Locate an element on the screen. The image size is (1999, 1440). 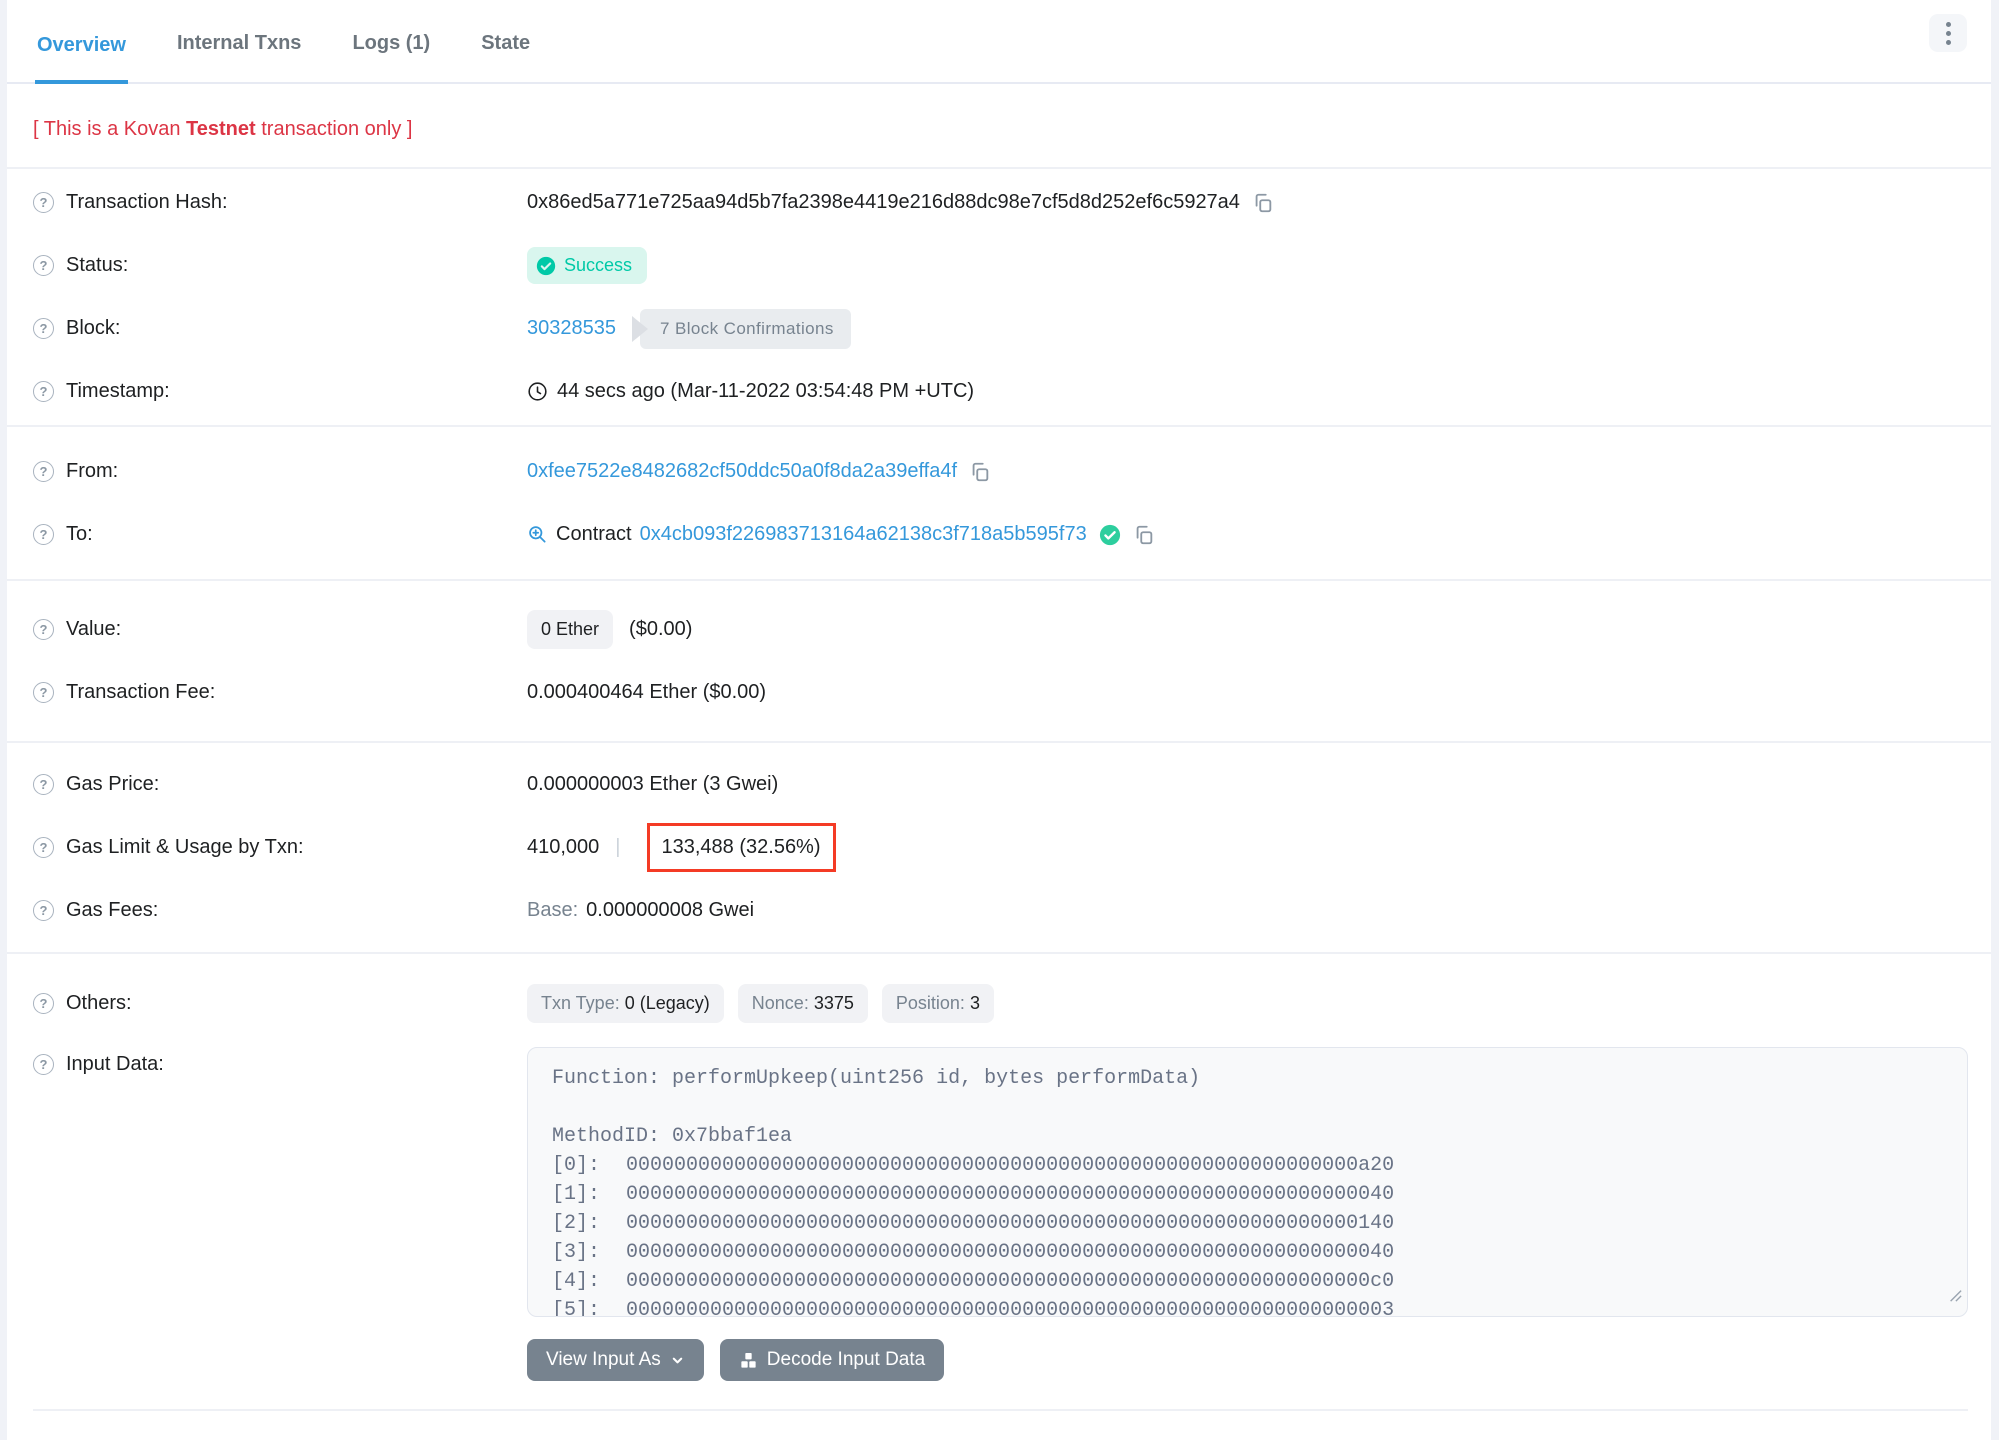
row-block: ? Block: 30328535 7 Block Confirmations is located at coordinates (999, 328).